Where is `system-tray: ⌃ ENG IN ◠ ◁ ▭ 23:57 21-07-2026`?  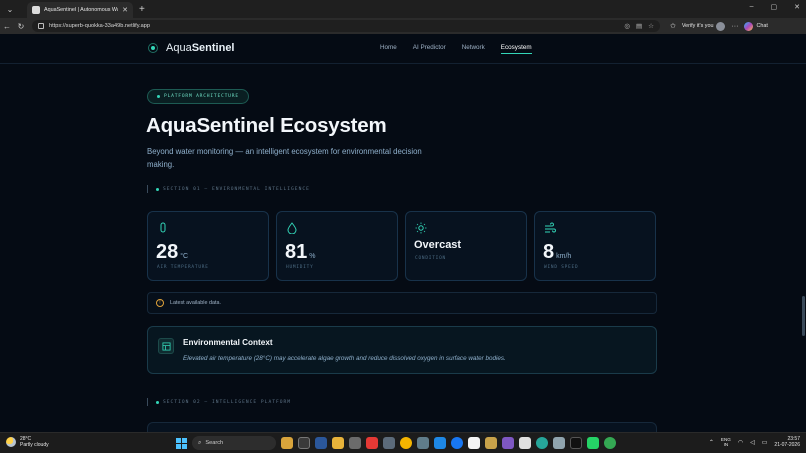
system-tray: ⌃ ENG IN ◠ ◁ ▭ 23:57 21-07-2026 is located at coordinates (754, 442).